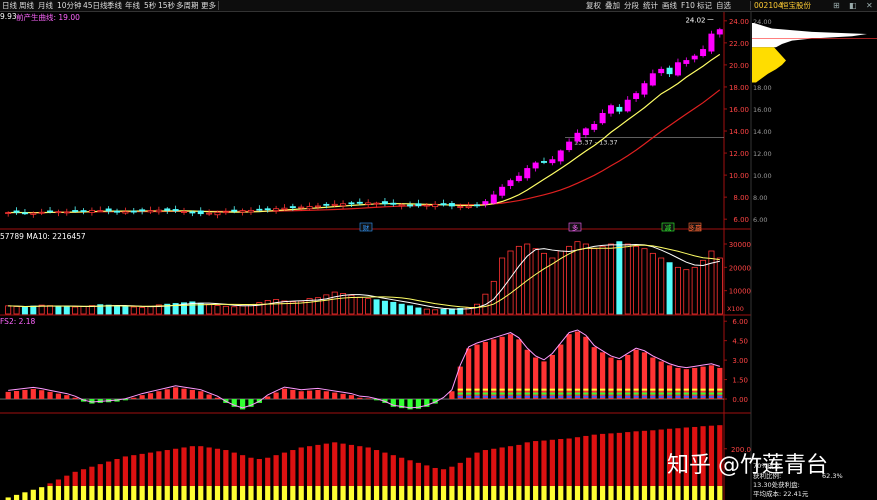 Image resolution: width=877 pixels, height=500 pixels. I want to click on indicator-tick-label: 1.50, so click(740, 381).